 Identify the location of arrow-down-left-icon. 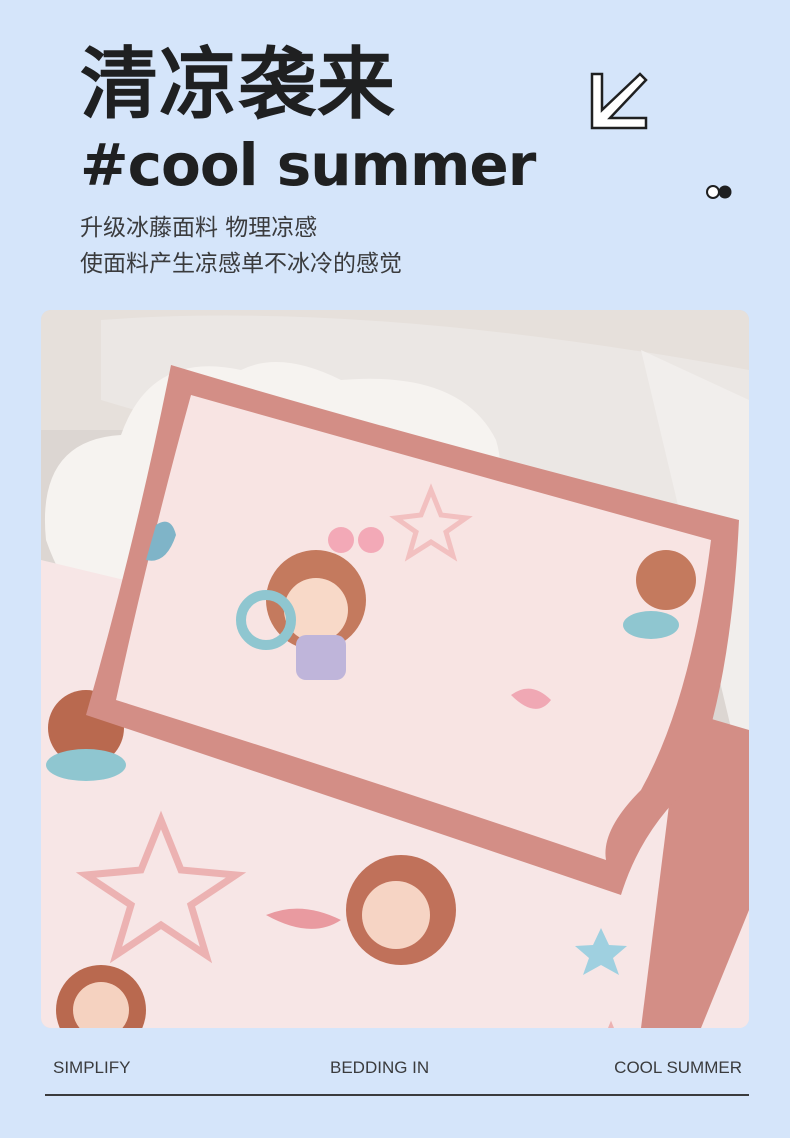
(619, 101).